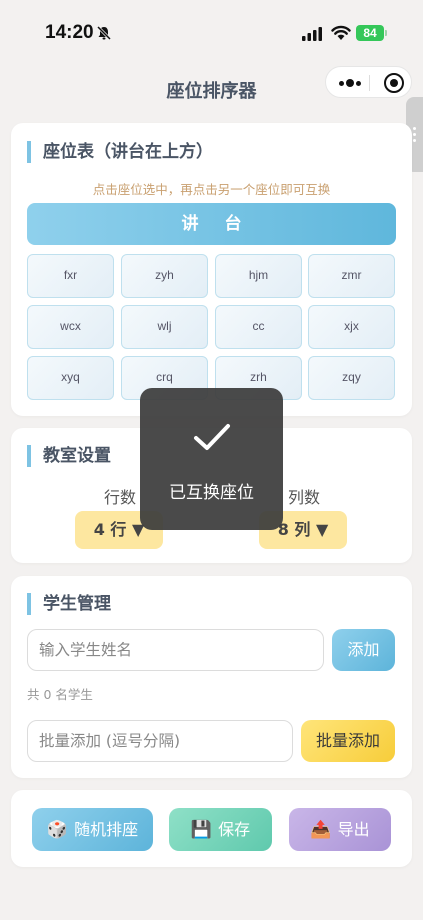 The height and width of the screenshot is (920, 423). What do you see at coordinates (351, 276) in the screenshot?
I see `seat: zmr` at bounding box center [351, 276].